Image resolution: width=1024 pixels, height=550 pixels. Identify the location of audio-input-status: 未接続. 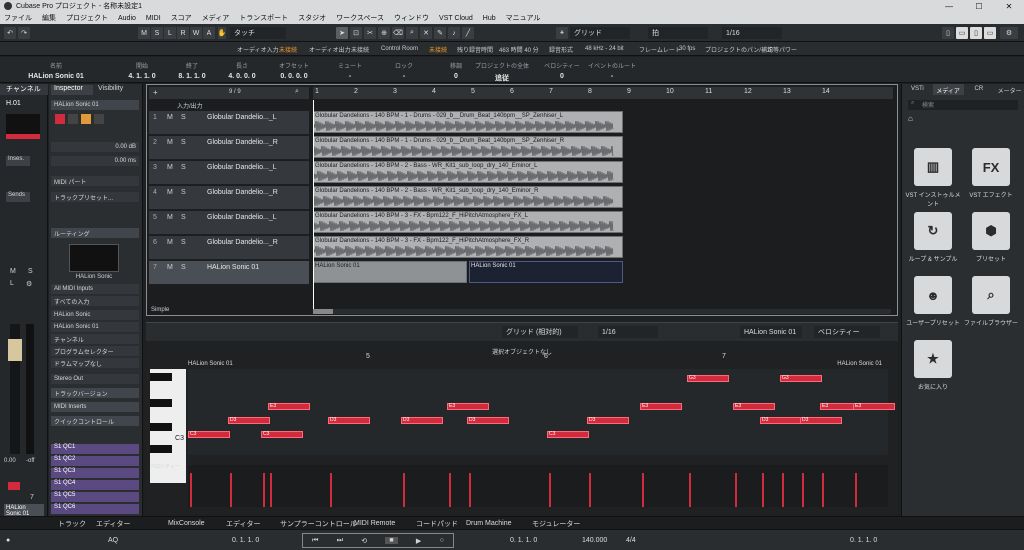
(288, 49).